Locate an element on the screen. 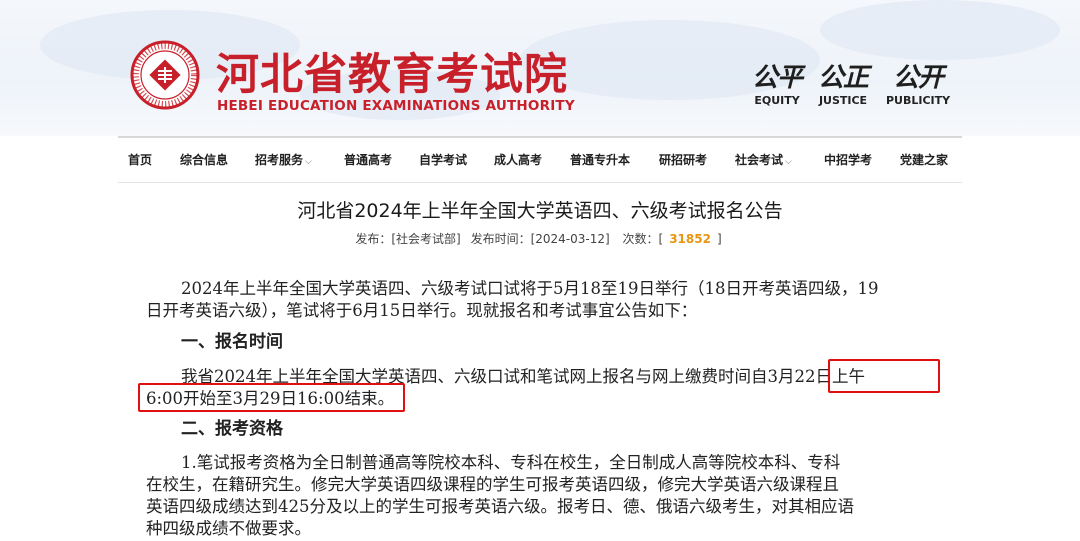 This screenshot has width=1080, height=541. nav-item-label: 党建之家 is located at coordinates (924, 160).